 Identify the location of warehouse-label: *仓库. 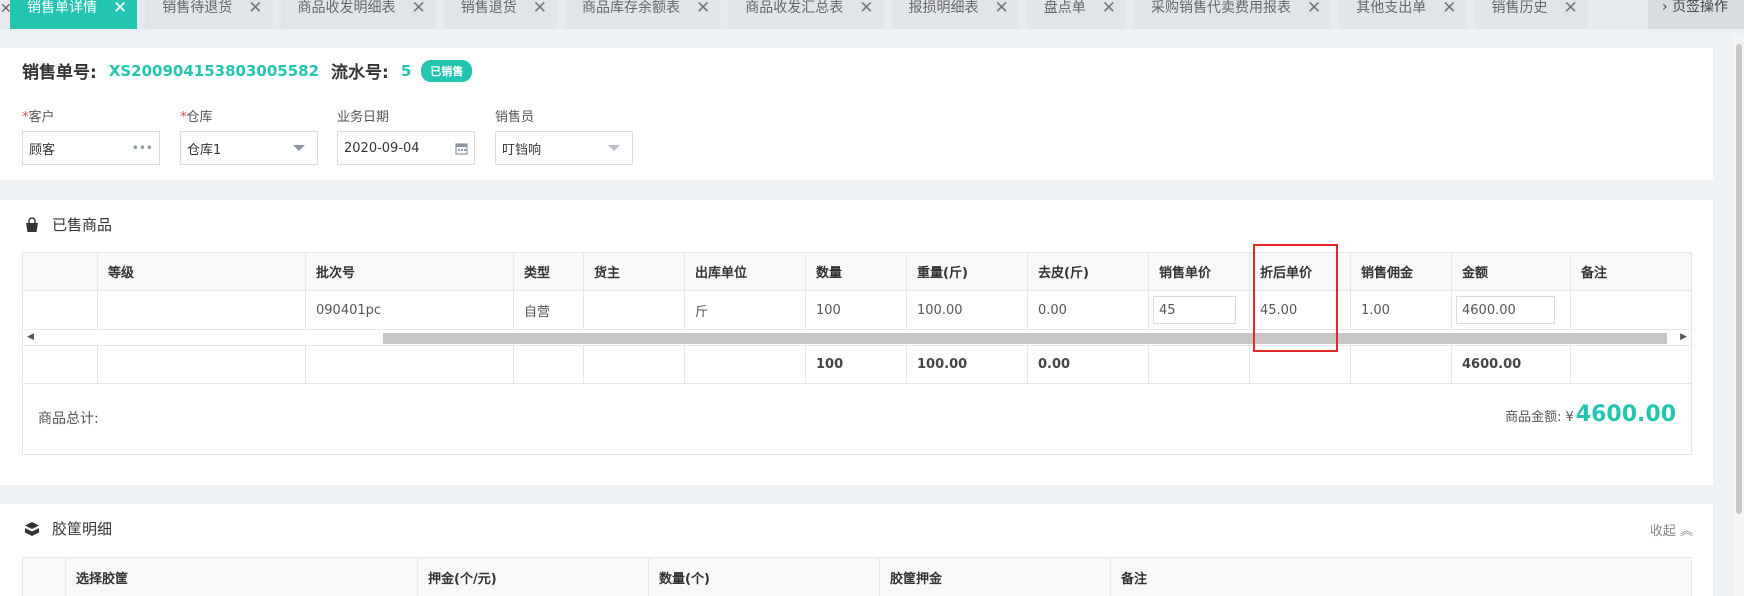
(249, 116).